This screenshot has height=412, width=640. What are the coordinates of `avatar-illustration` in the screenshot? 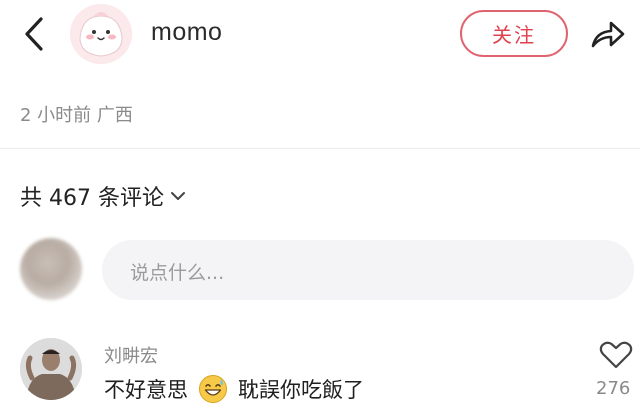 It's located at (101, 34).